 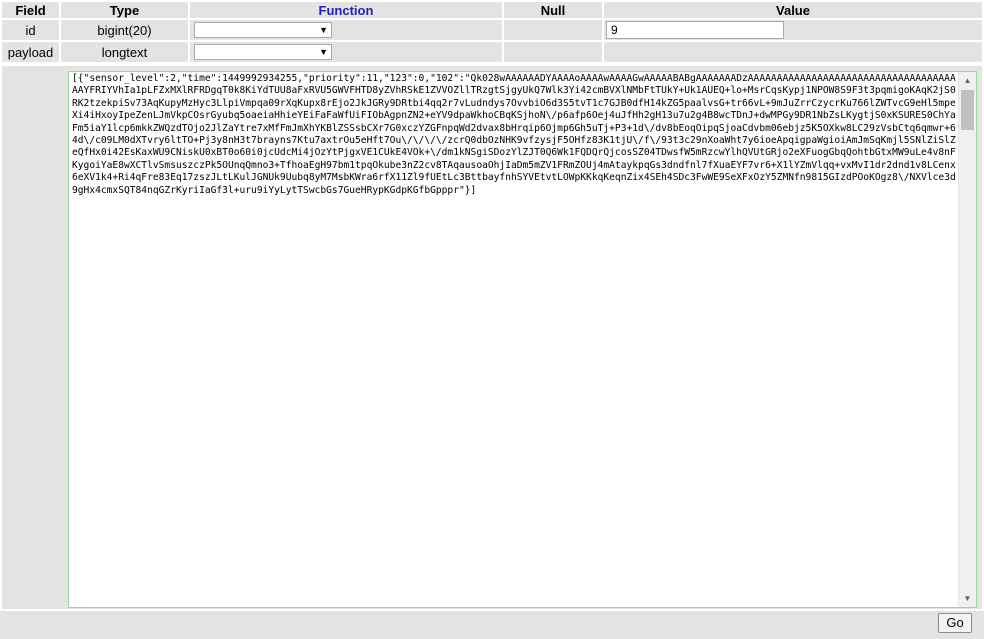 What do you see at coordinates (124, 30) in the screenshot?
I see `field-type-id: bigint(20)` at bounding box center [124, 30].